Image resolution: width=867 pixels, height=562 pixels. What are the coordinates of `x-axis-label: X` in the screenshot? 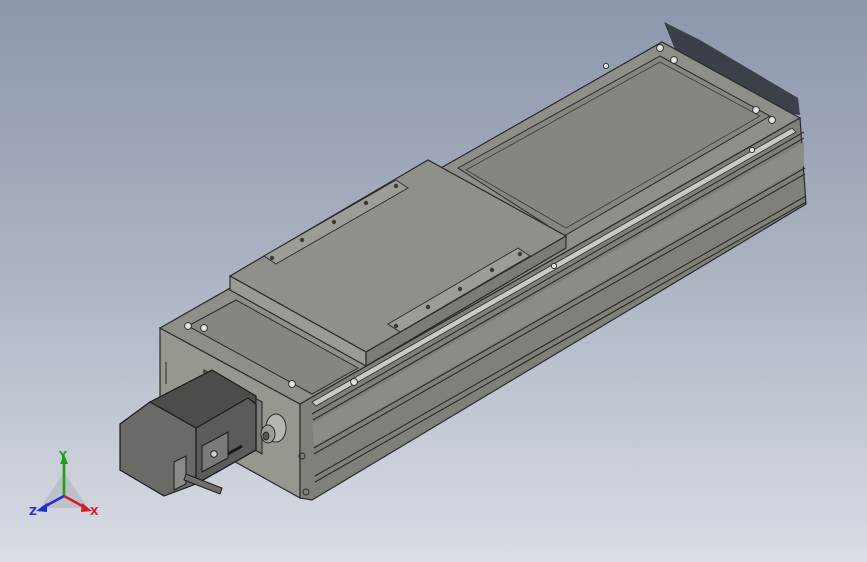 It's located at (94, 511).